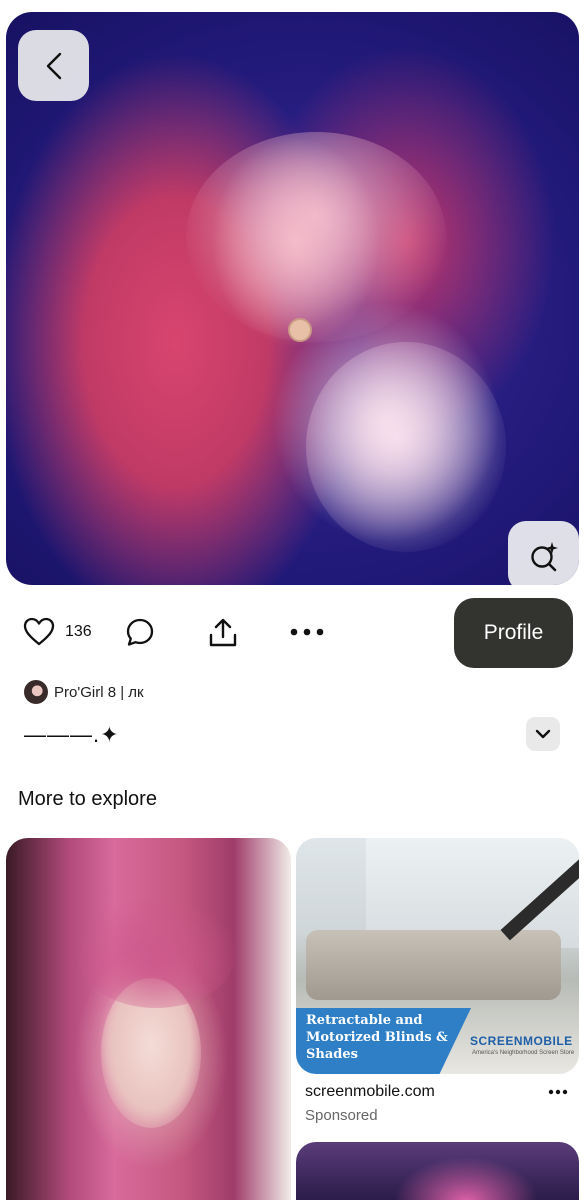 The width and height of the screenshot is (585, 1200). I want to click on shoulder-shape, so click(406, 447).